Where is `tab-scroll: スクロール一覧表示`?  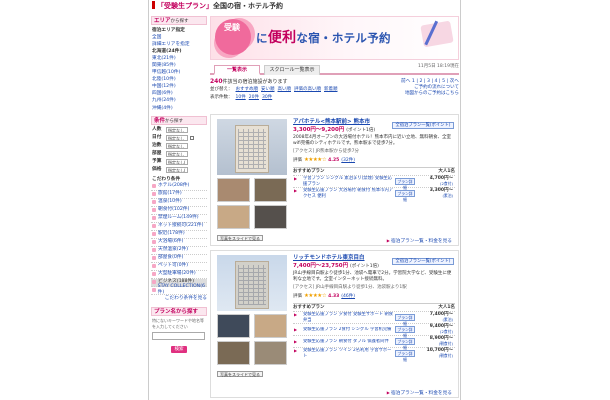
tab-scroll: スクロール一覧表示 is located at coordinates (292, 70).